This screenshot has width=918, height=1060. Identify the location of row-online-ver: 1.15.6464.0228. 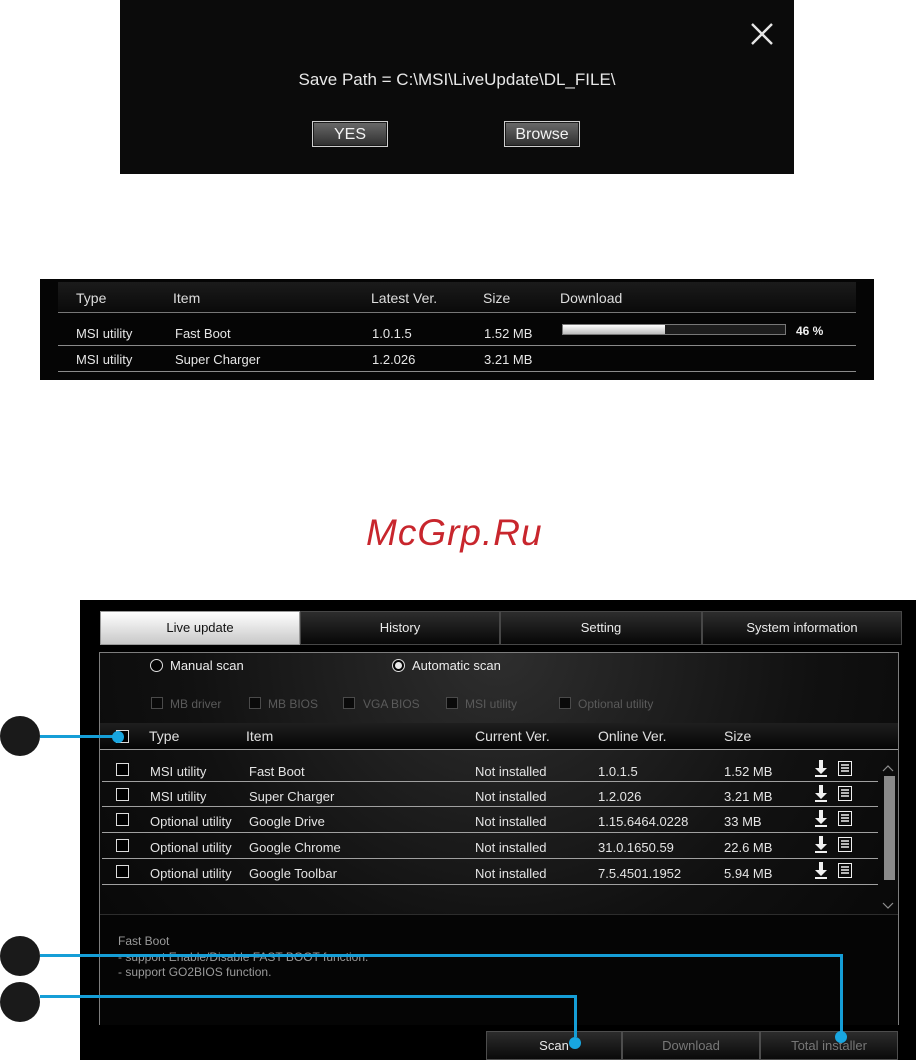
(643, 821).